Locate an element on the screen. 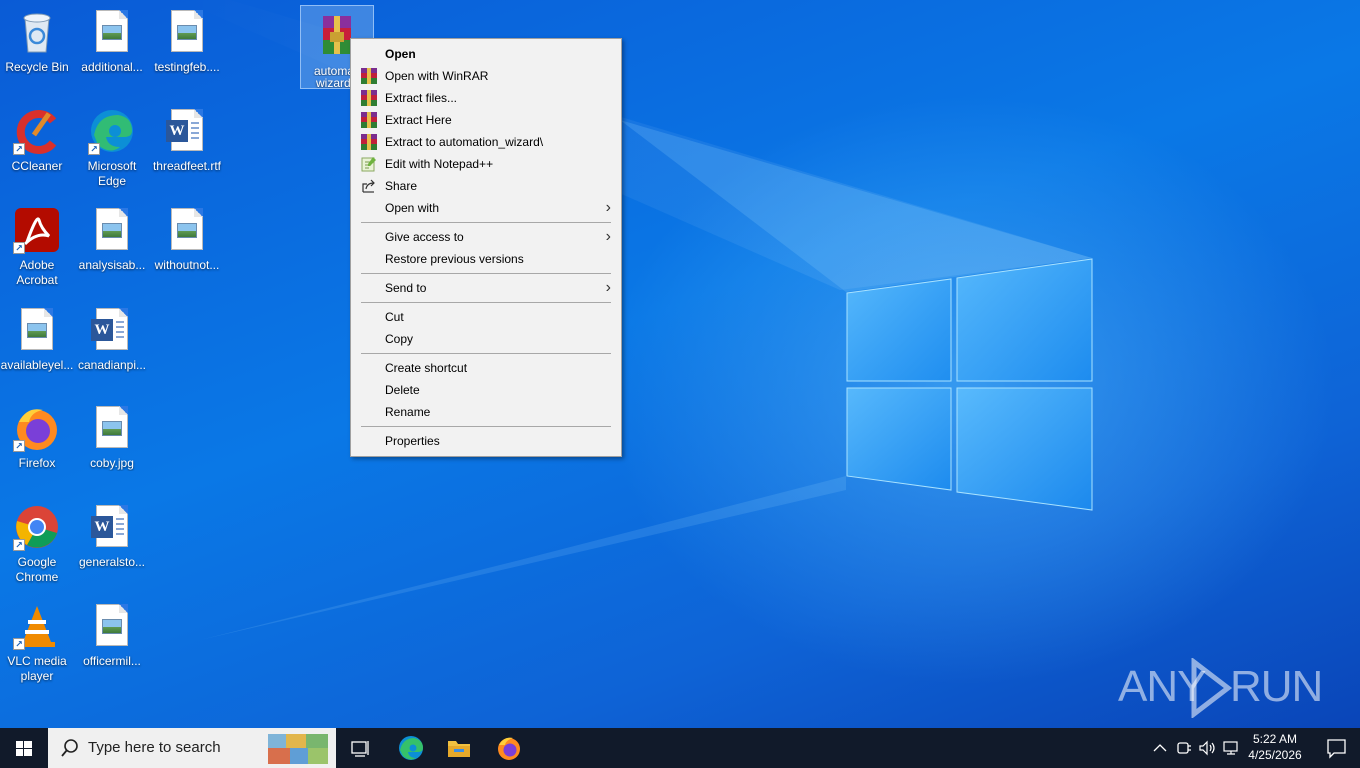  icon-label: CCleaner is located at coordinates (37, 166).